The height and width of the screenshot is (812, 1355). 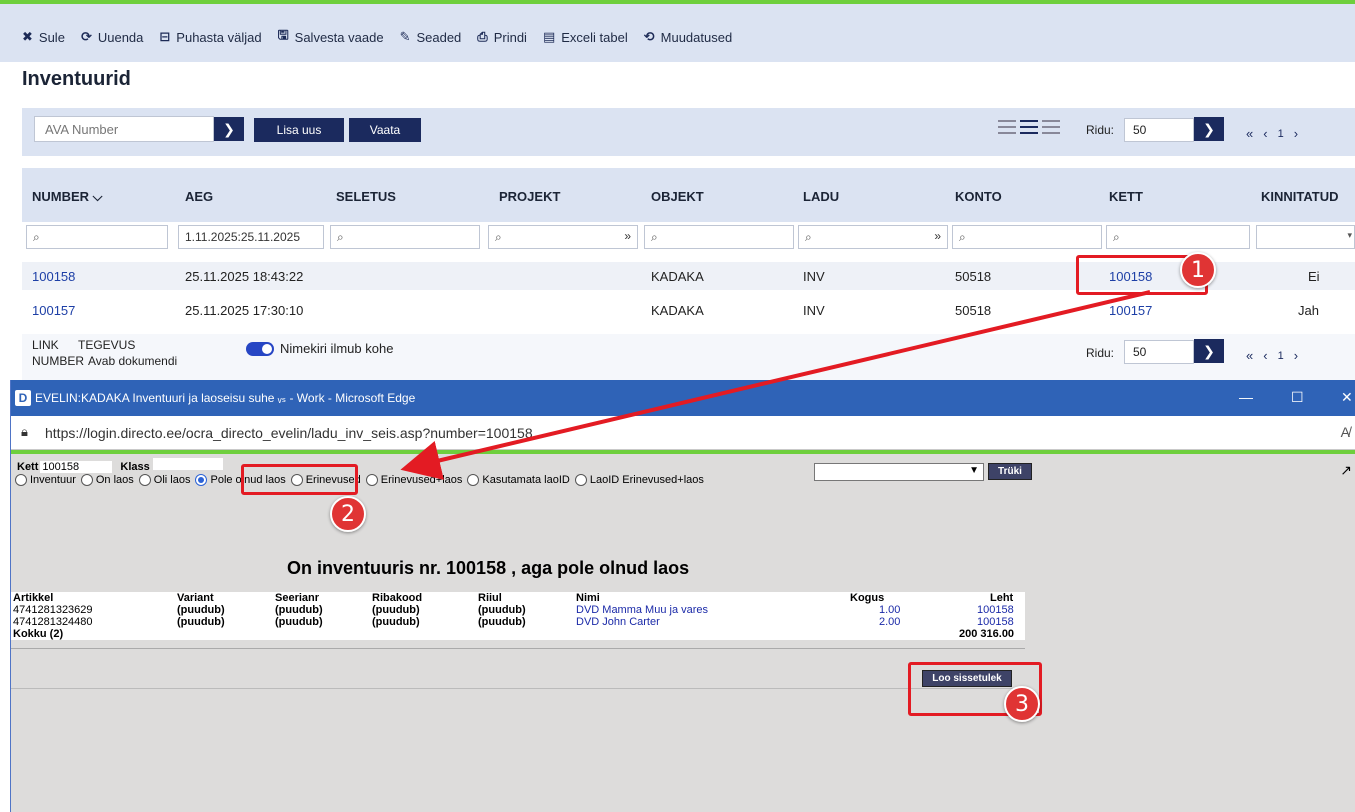 What do you see at coordinates (775, 385) in the screenshot?
I see `annotation-arrow` at bounding box center [775, 385].